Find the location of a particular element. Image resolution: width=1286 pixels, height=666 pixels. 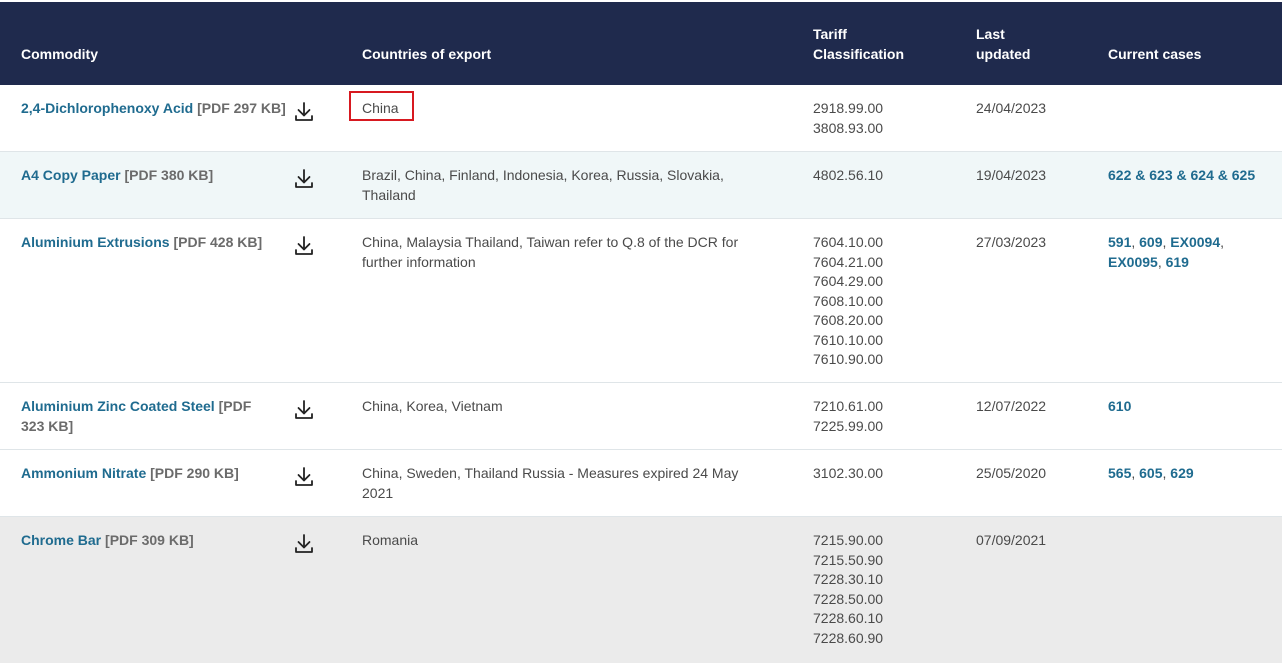

updated-cell: 12/07/2022 is located at coordinates (1011, 406).